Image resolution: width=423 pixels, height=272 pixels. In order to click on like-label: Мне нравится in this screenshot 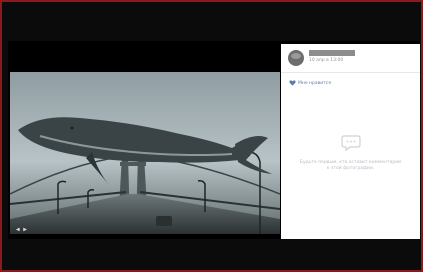, I will do `click(314, 83)`.